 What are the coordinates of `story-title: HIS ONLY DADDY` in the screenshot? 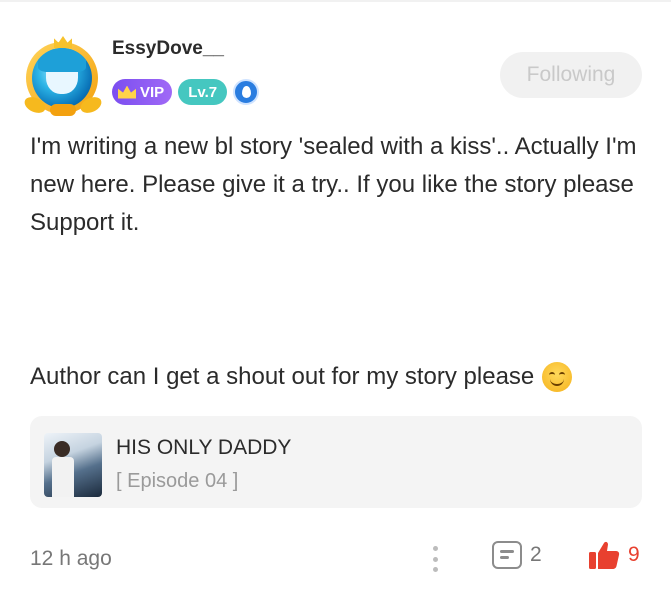 It's located at (204, 447).